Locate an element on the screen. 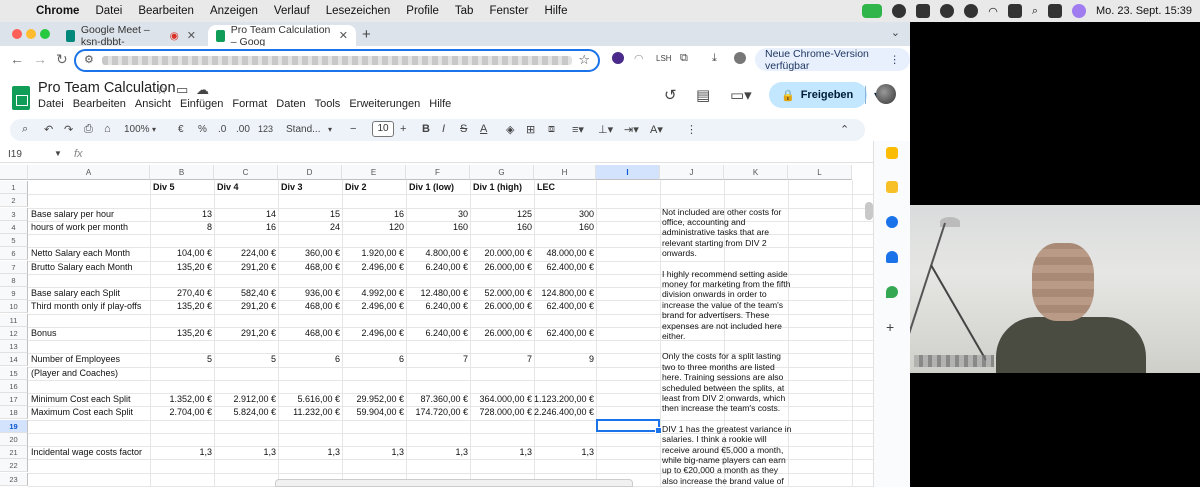 This screenshot has width=1200, height=487. menu-einfuegen: Einfügen is located at coordinates (201, 104).